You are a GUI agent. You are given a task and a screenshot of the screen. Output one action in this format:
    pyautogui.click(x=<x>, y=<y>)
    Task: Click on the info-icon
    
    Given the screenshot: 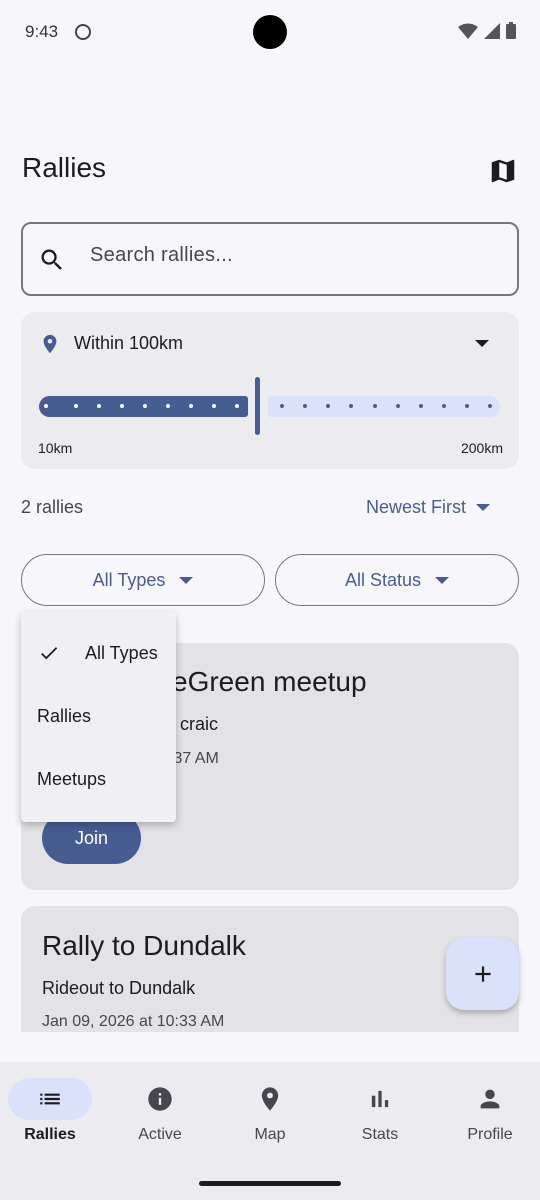 What is the action you would take?
    pyautogui.click(x=160, y=1099)
    